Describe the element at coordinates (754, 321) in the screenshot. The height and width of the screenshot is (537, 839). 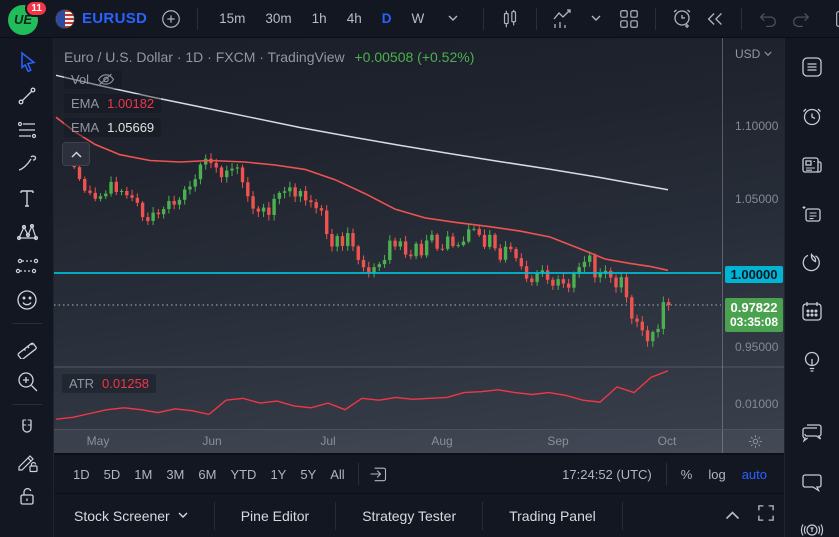
I see `bar-countdown: 03:35:08` at that location.